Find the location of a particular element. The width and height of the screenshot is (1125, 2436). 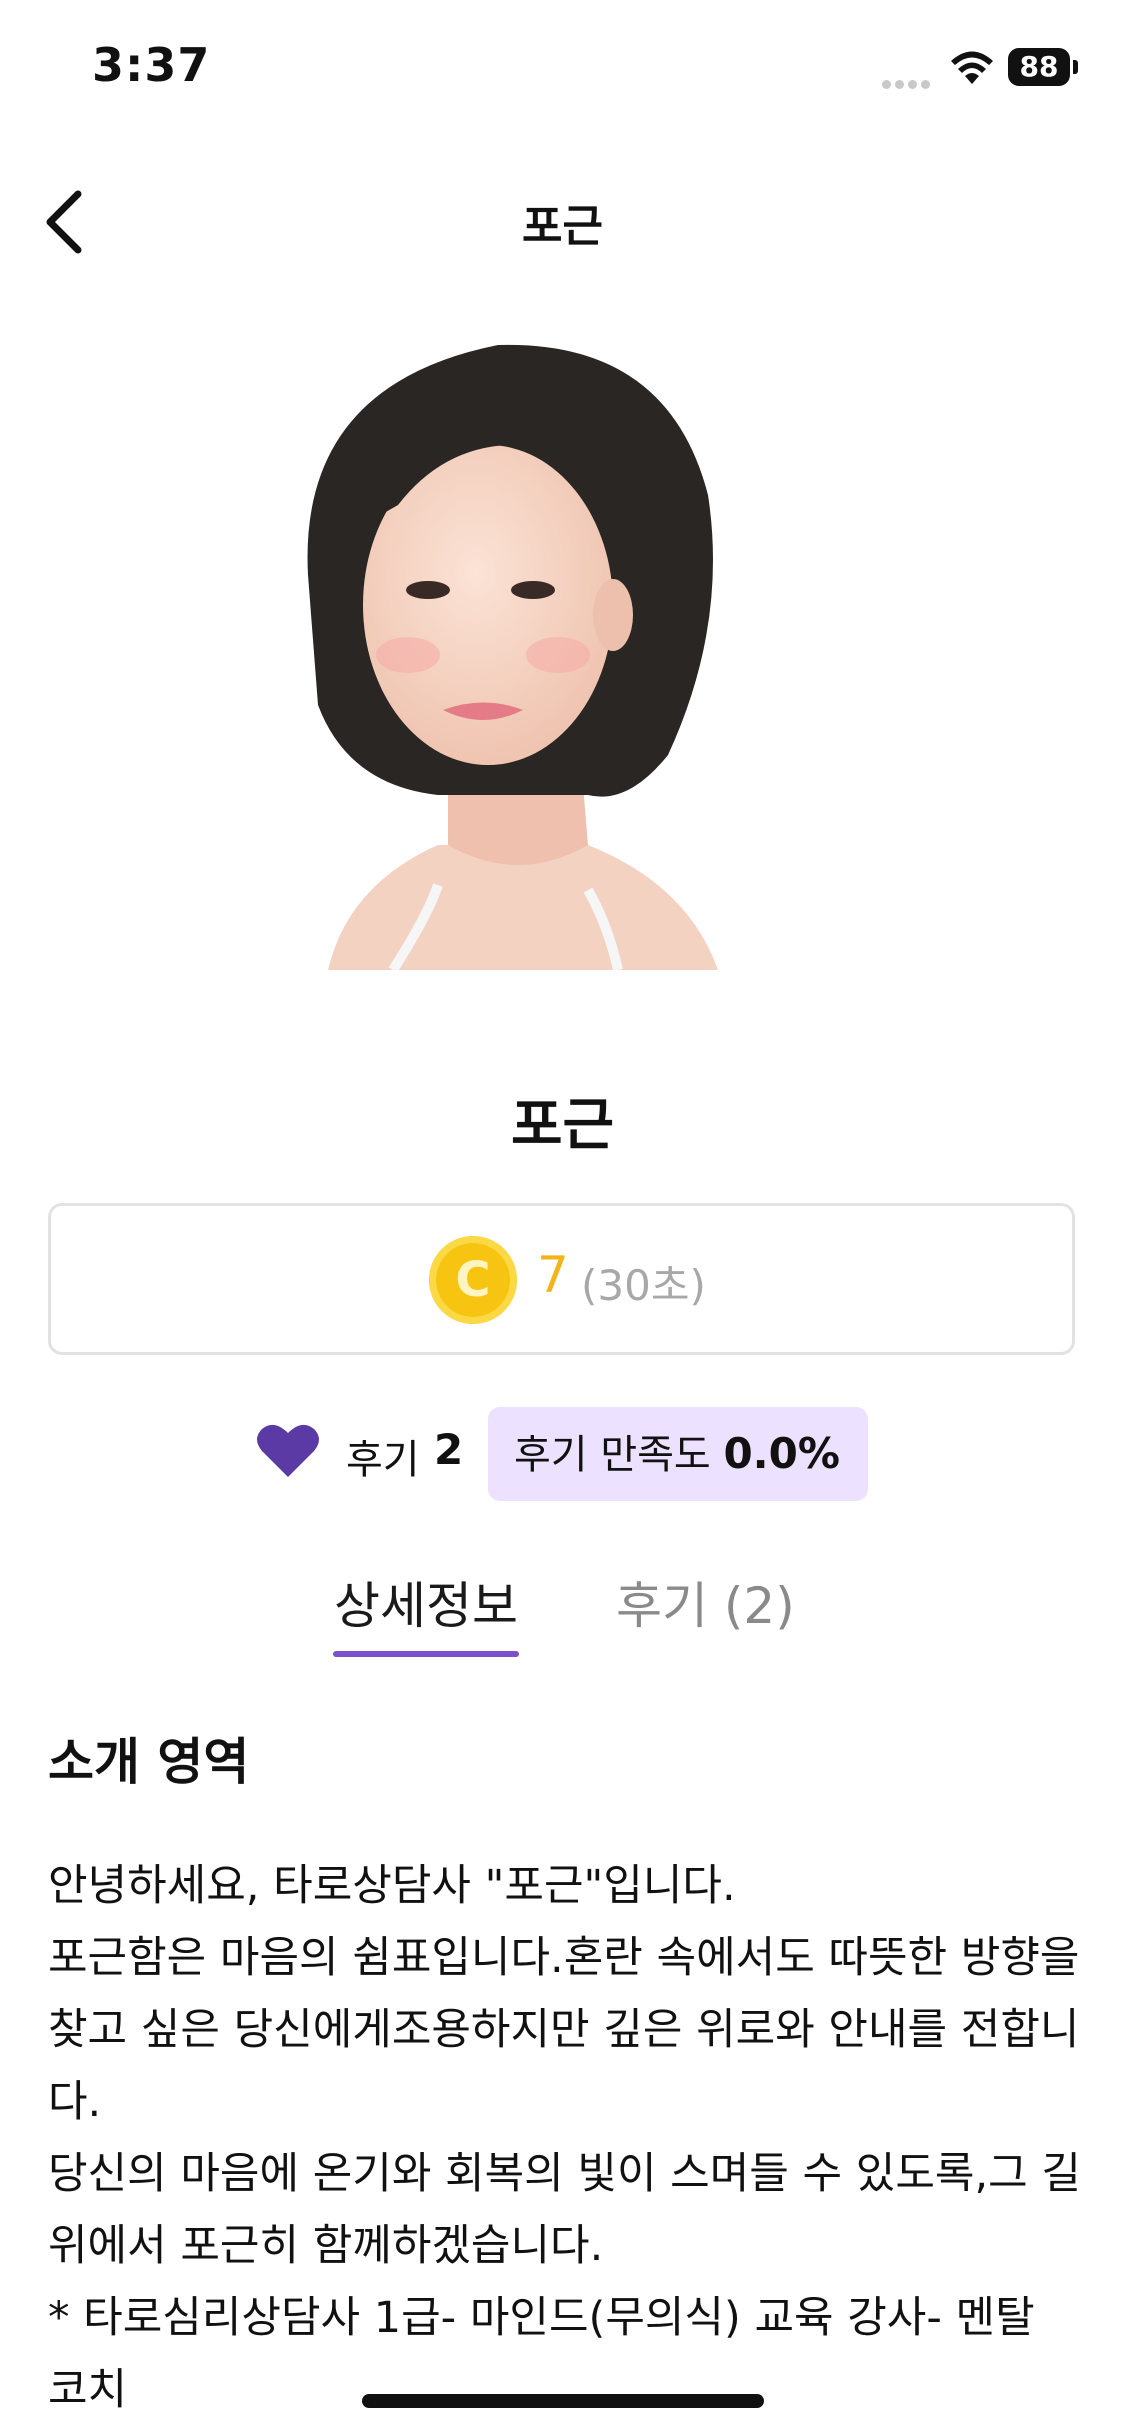

wifi-icon is located at coordinates (972, 67).